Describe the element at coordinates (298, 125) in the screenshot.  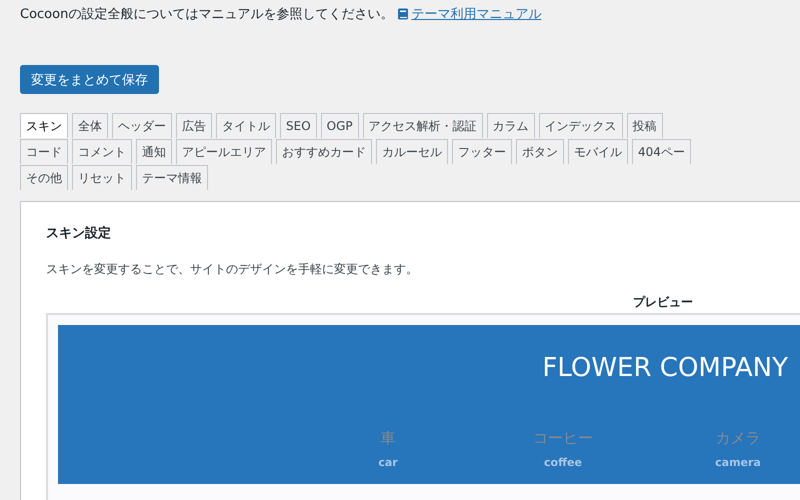
I see `tab: SEO` at that location.